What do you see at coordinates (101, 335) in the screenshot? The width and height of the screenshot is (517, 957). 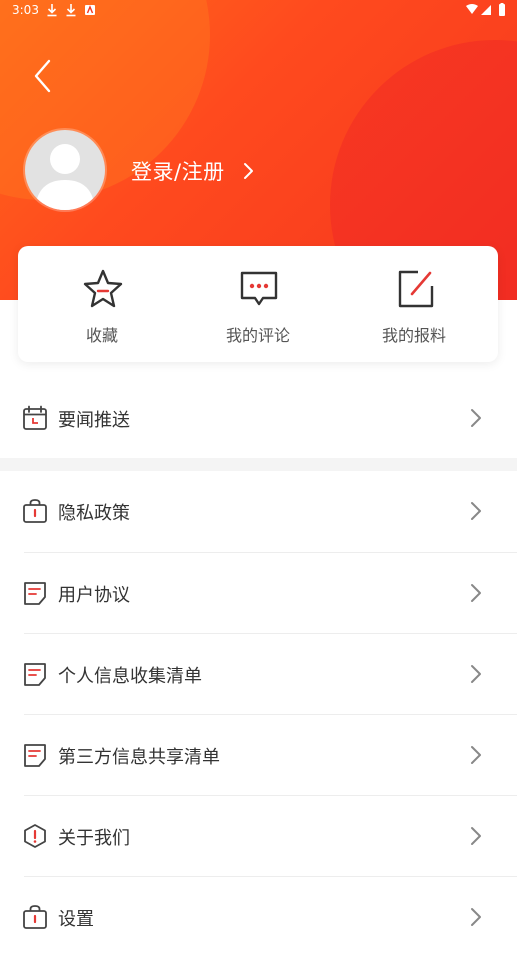 I see `favorites-label: 收藏` at bounding box center [101, 335].